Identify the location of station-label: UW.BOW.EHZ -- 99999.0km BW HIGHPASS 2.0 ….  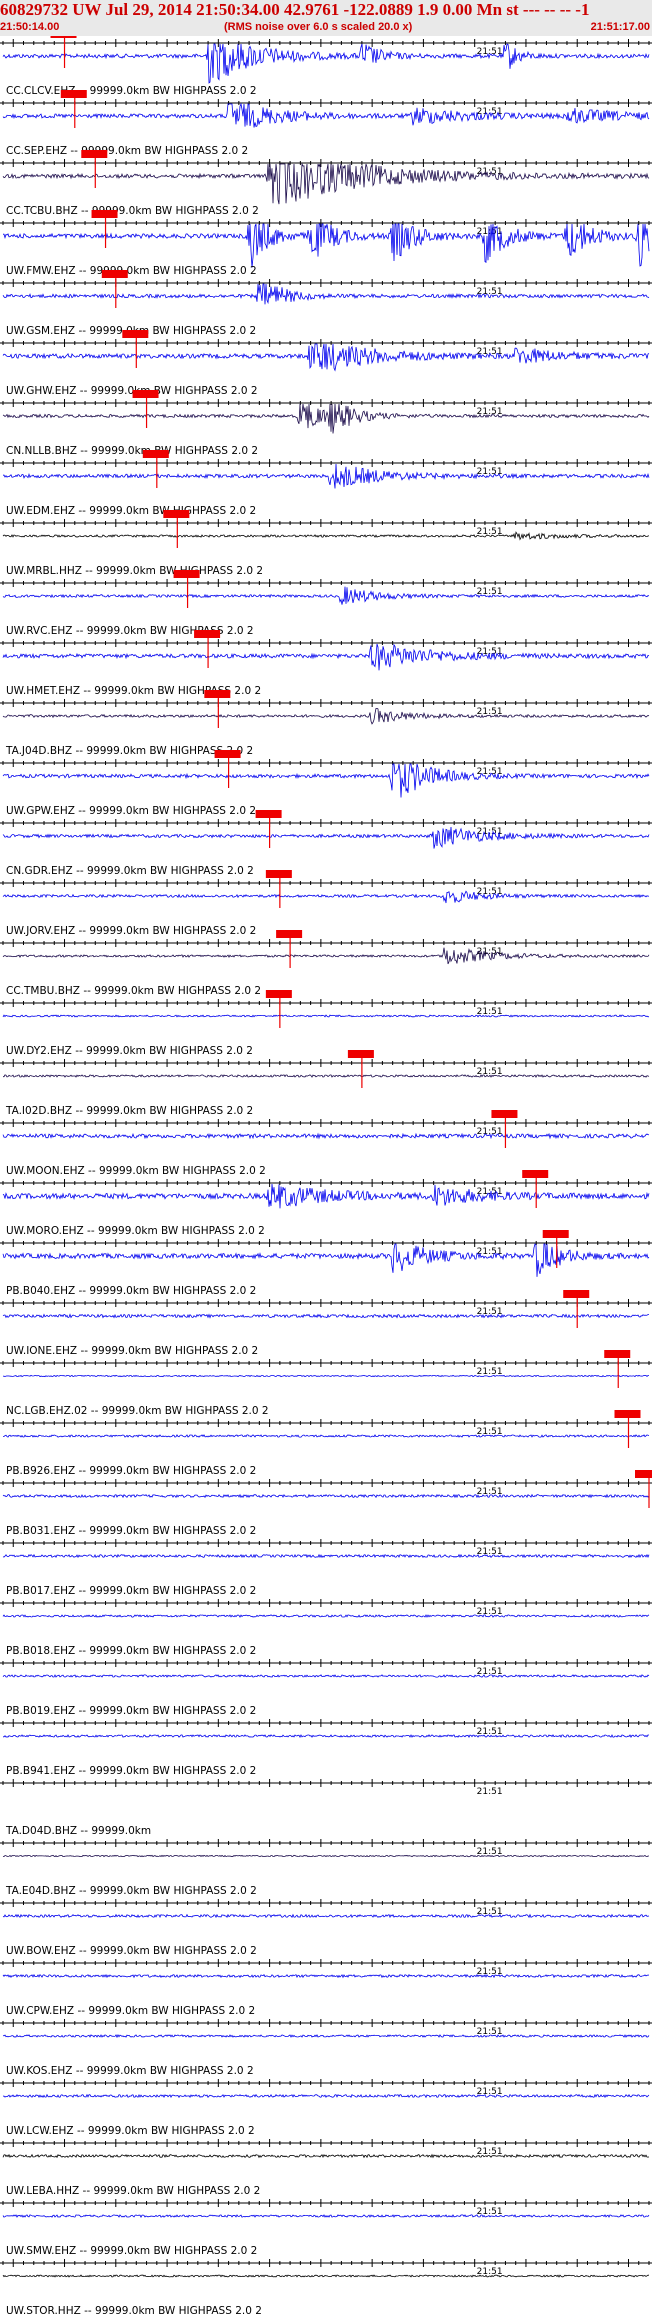
(131, 1951).